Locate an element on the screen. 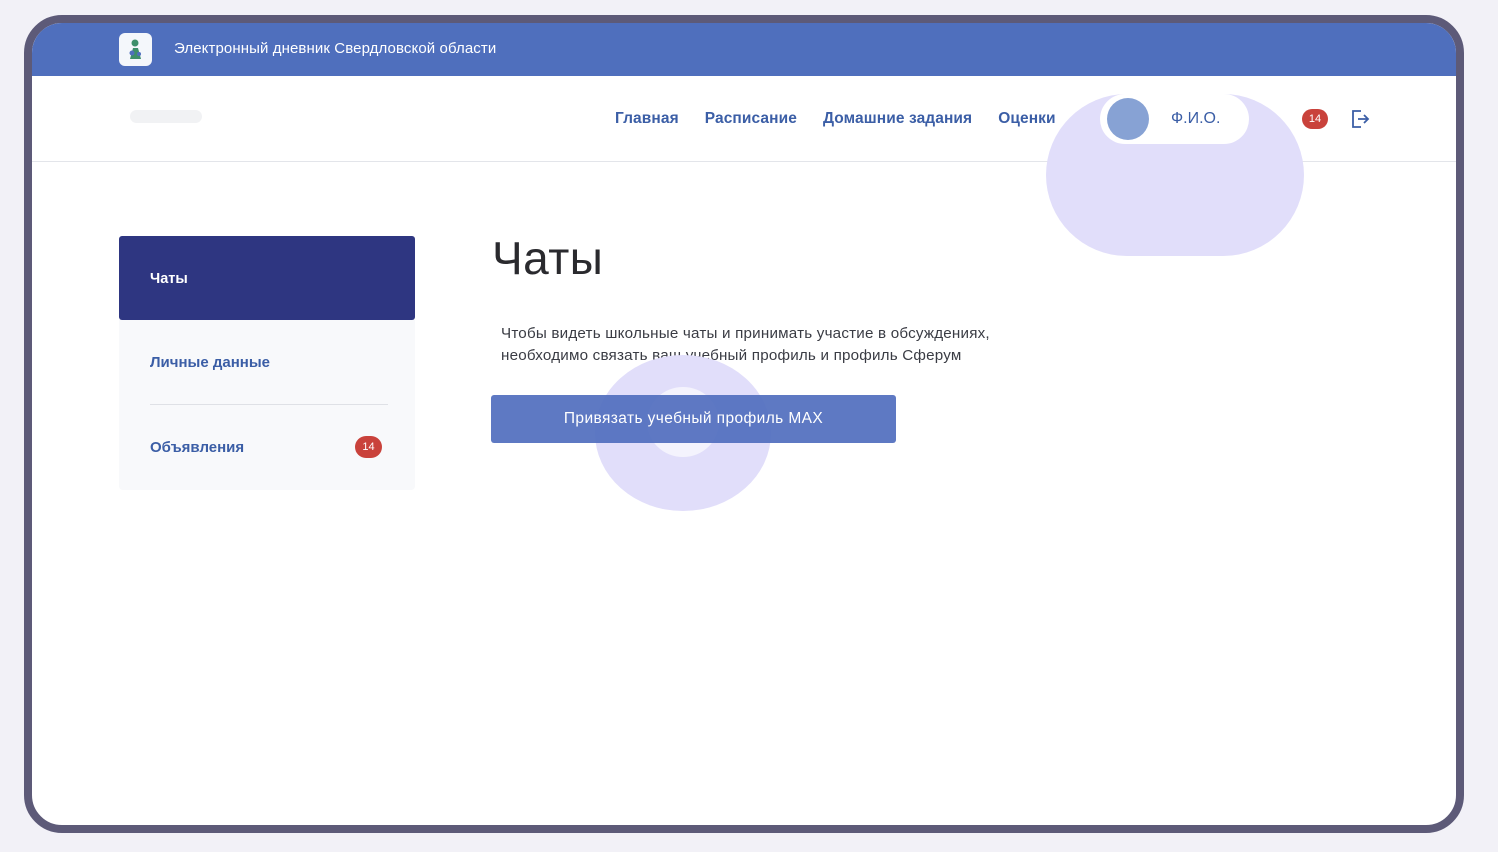  page-title: Чаты is located at coordinates (548, 258).